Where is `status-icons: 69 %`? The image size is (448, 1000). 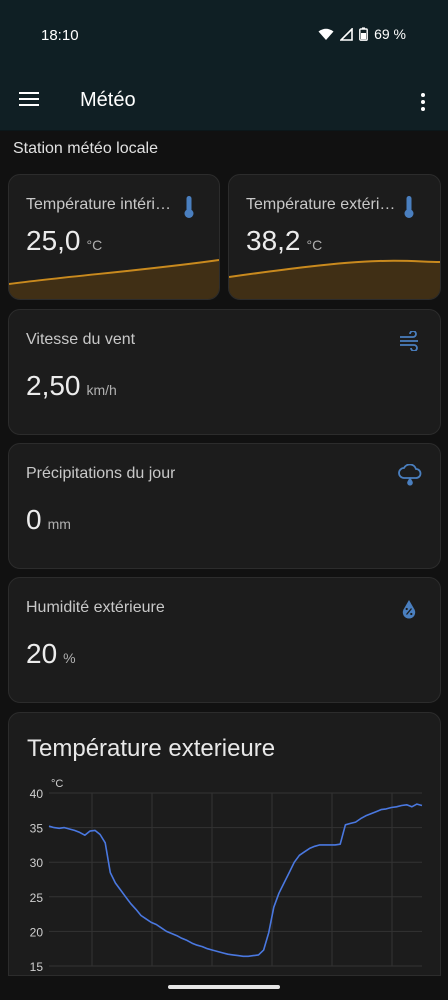 status-icons: 69 % is located at coordinates (362, 34).